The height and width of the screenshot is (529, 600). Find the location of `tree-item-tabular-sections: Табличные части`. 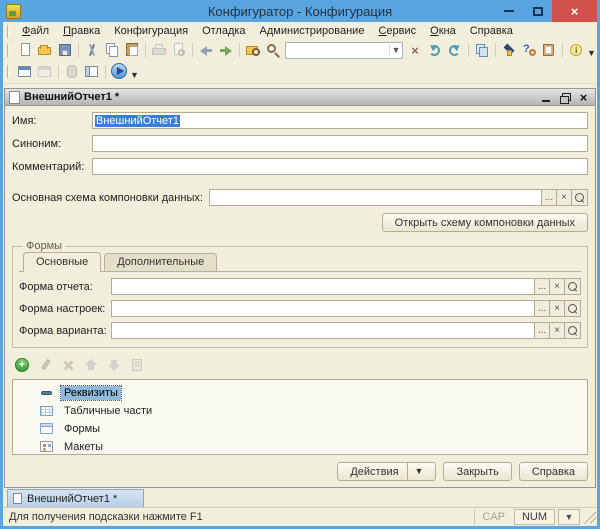

tree-item-tabular-sections: Табличные части is located at coordinates (300, 411).